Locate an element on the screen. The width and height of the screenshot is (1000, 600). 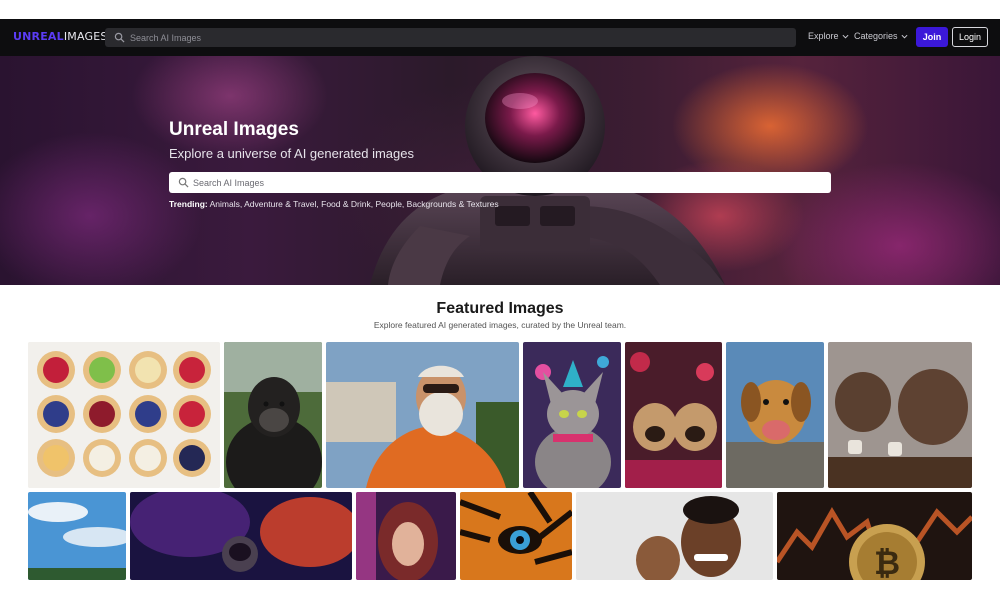
featured-image-bitcoin: ₿ is located at coordinates (874, 536).